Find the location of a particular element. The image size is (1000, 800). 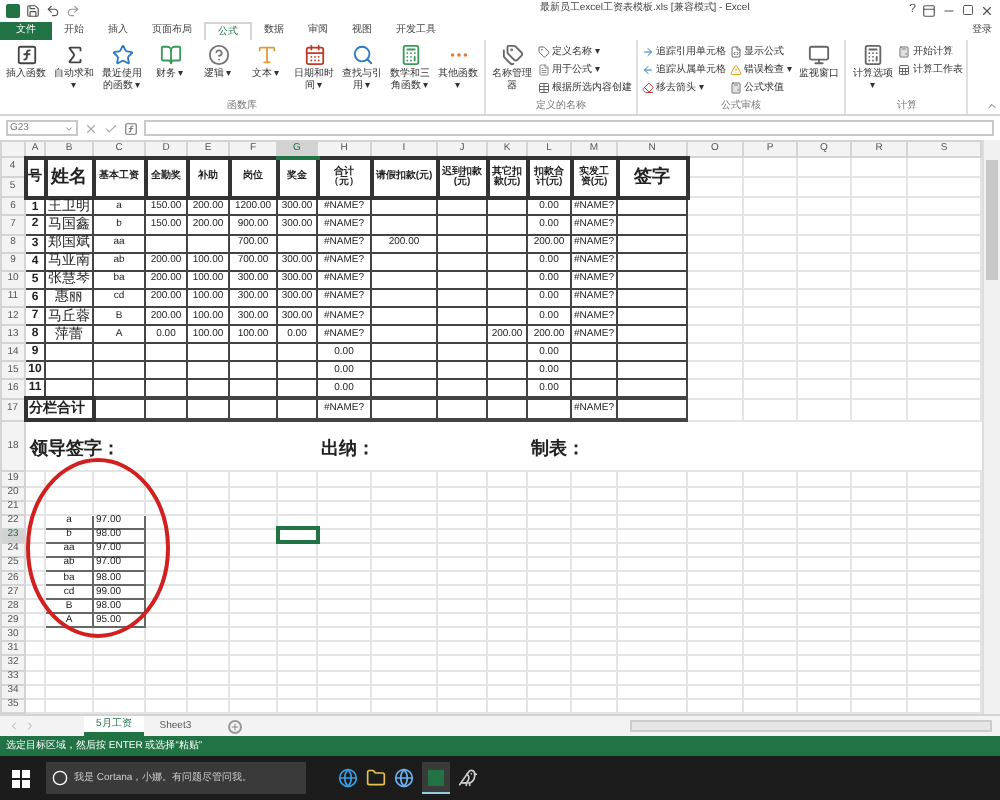

tags-icon is located at coordinates (512, 55).